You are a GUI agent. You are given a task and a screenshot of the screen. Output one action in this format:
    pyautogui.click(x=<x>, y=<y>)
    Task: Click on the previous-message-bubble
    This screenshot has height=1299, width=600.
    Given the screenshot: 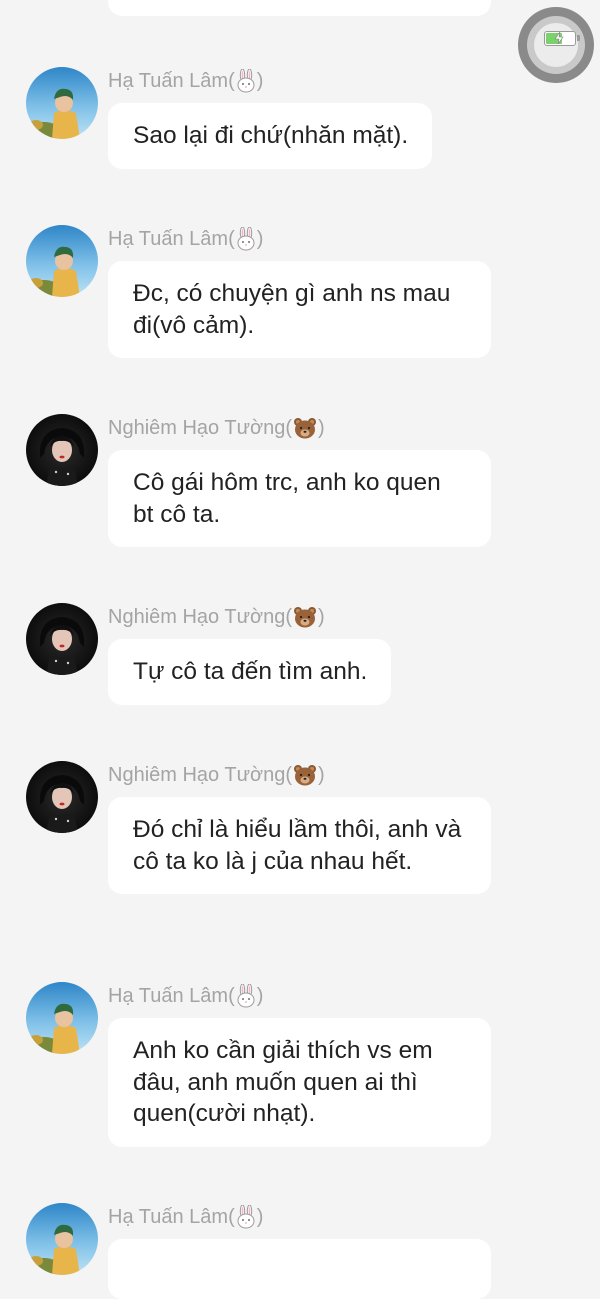 What is the action you would take?
    pyautogui.click(x=299, y=8)
    